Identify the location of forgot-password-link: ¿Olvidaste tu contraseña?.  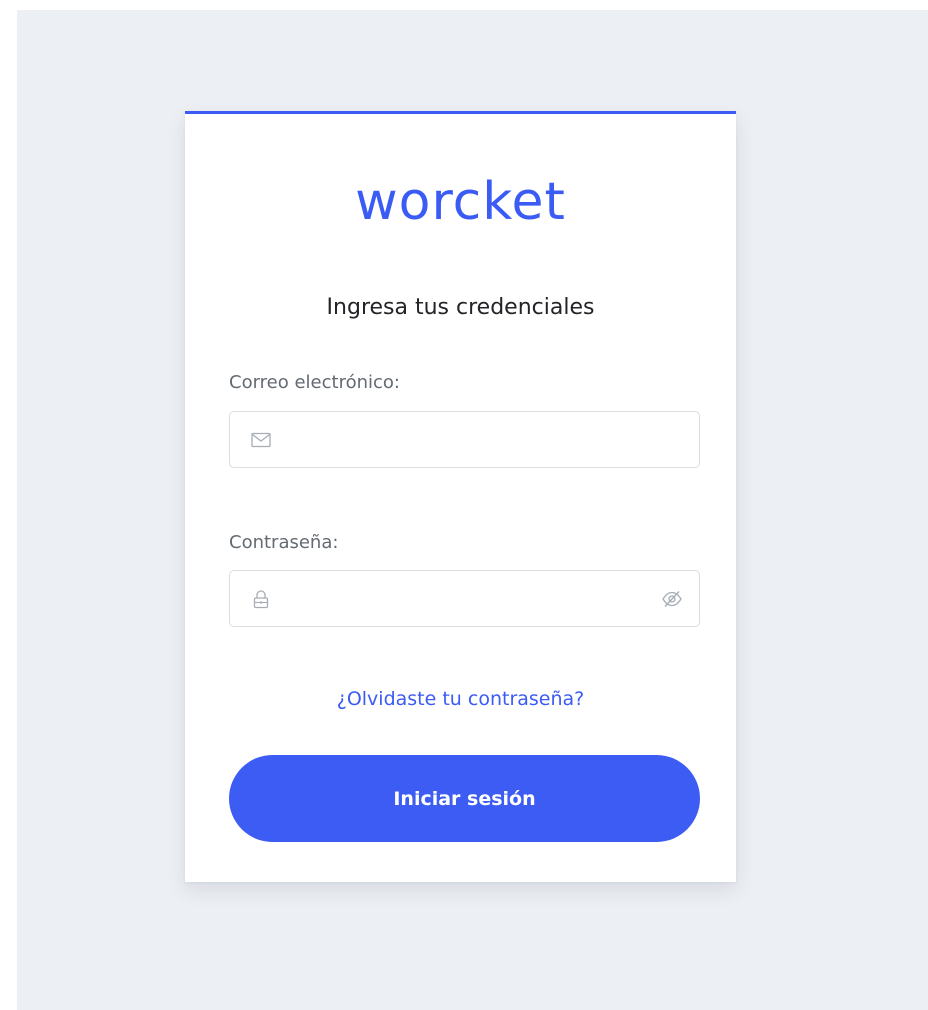
(460, 699).